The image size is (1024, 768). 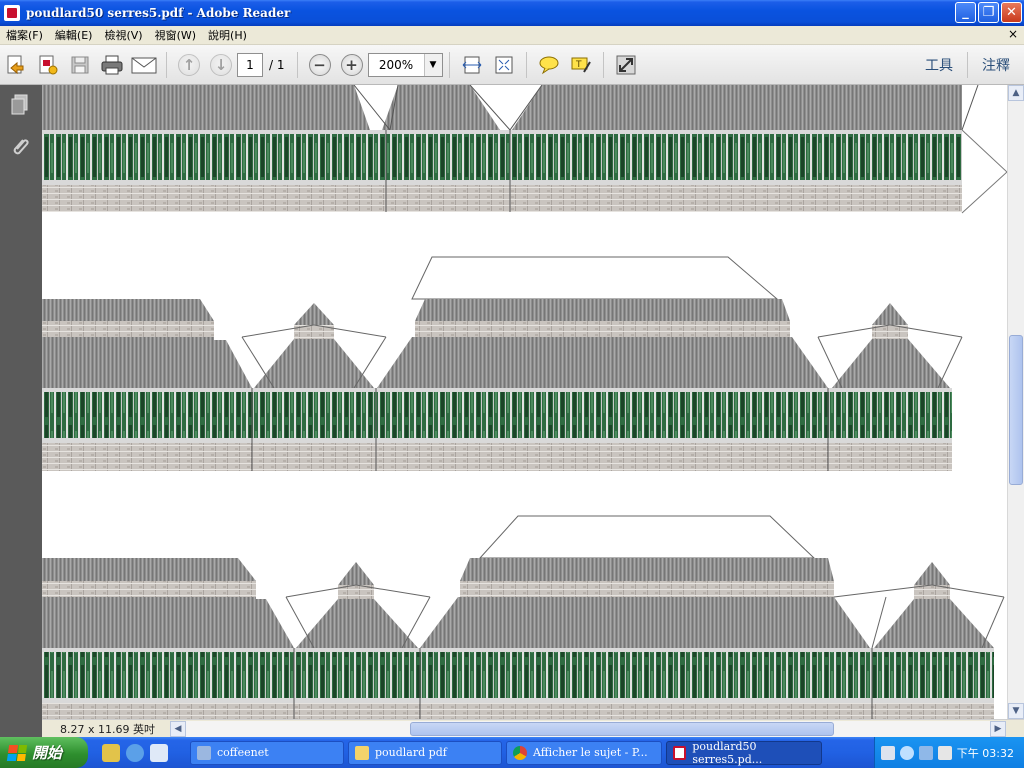 I want to click on yahoo-messenger-icon, so click(x=111, y=752).